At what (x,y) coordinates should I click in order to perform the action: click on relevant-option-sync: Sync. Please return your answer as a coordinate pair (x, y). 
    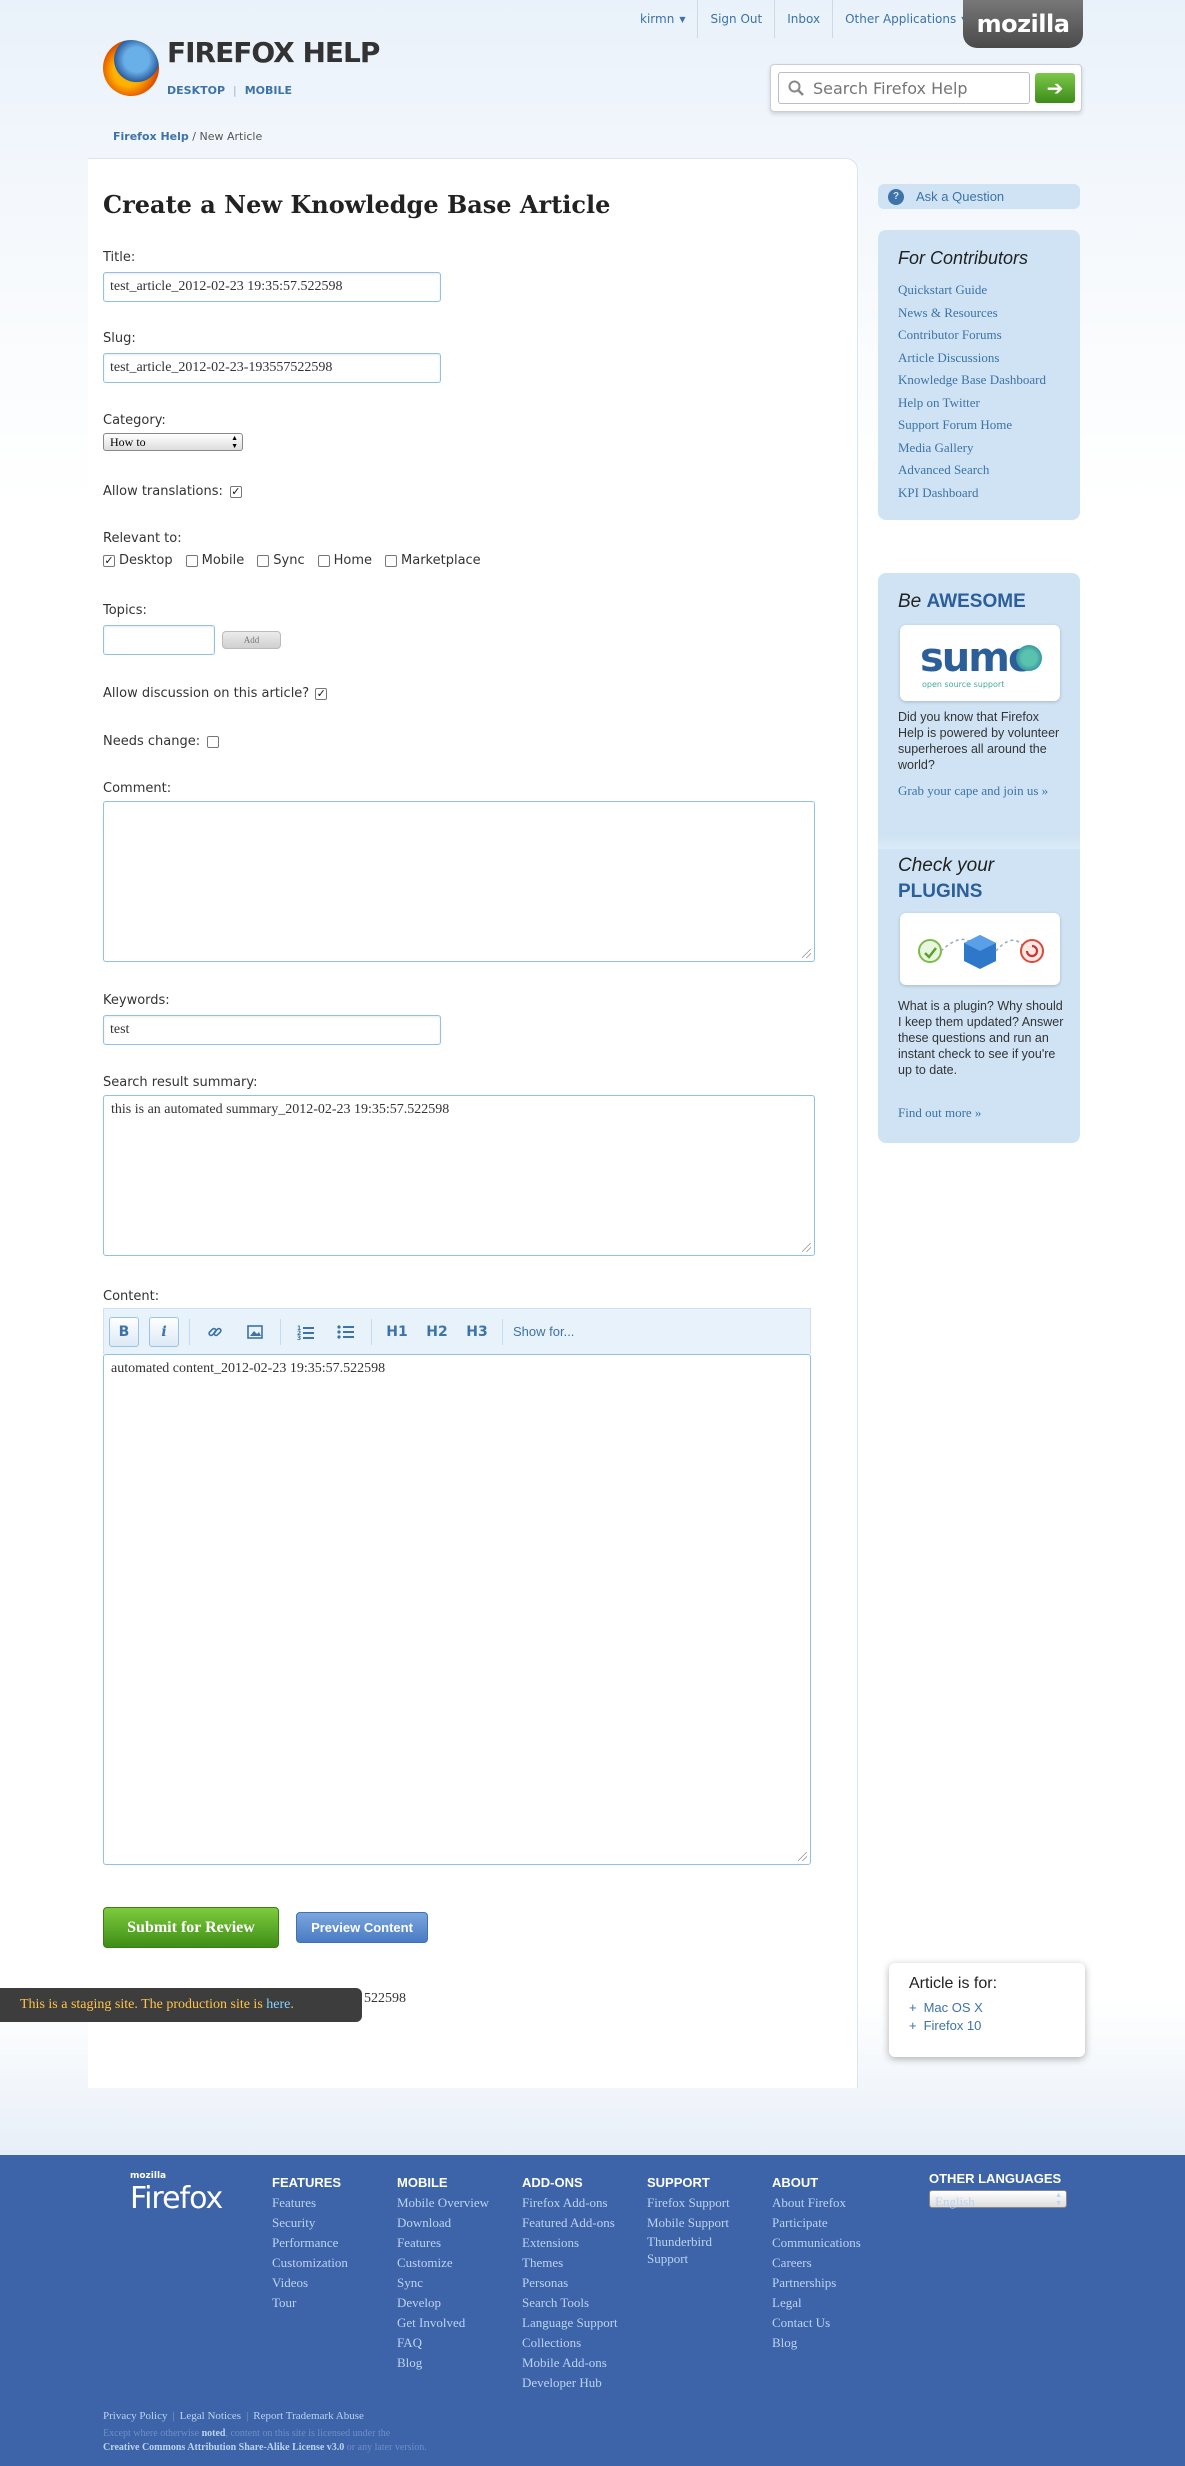
    Looking at the image, I should click on (281, 560).